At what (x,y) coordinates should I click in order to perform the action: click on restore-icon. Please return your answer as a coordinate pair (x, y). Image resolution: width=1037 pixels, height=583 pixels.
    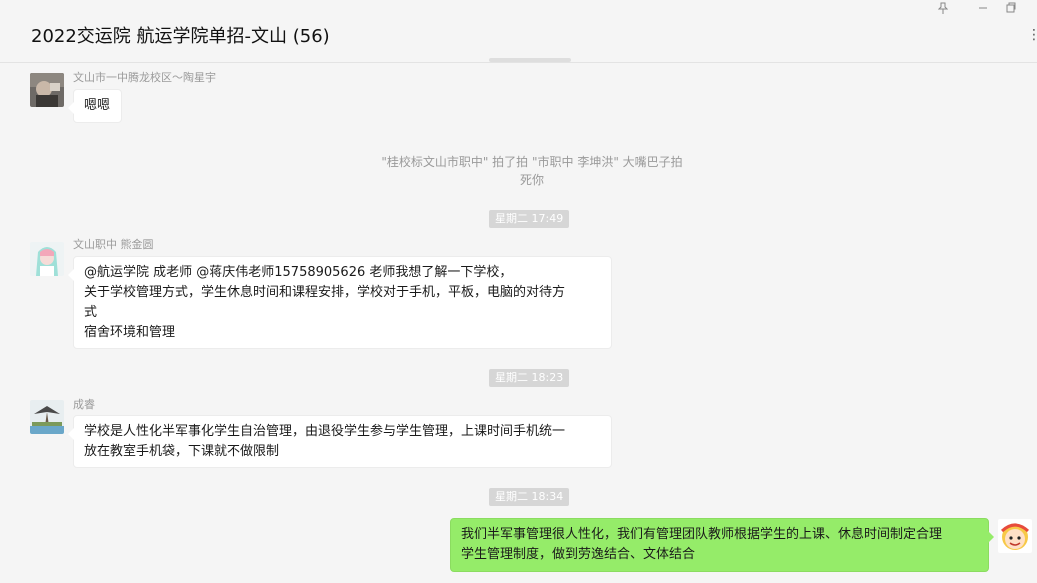
    Looking at the image, I should click on (1011, 9).